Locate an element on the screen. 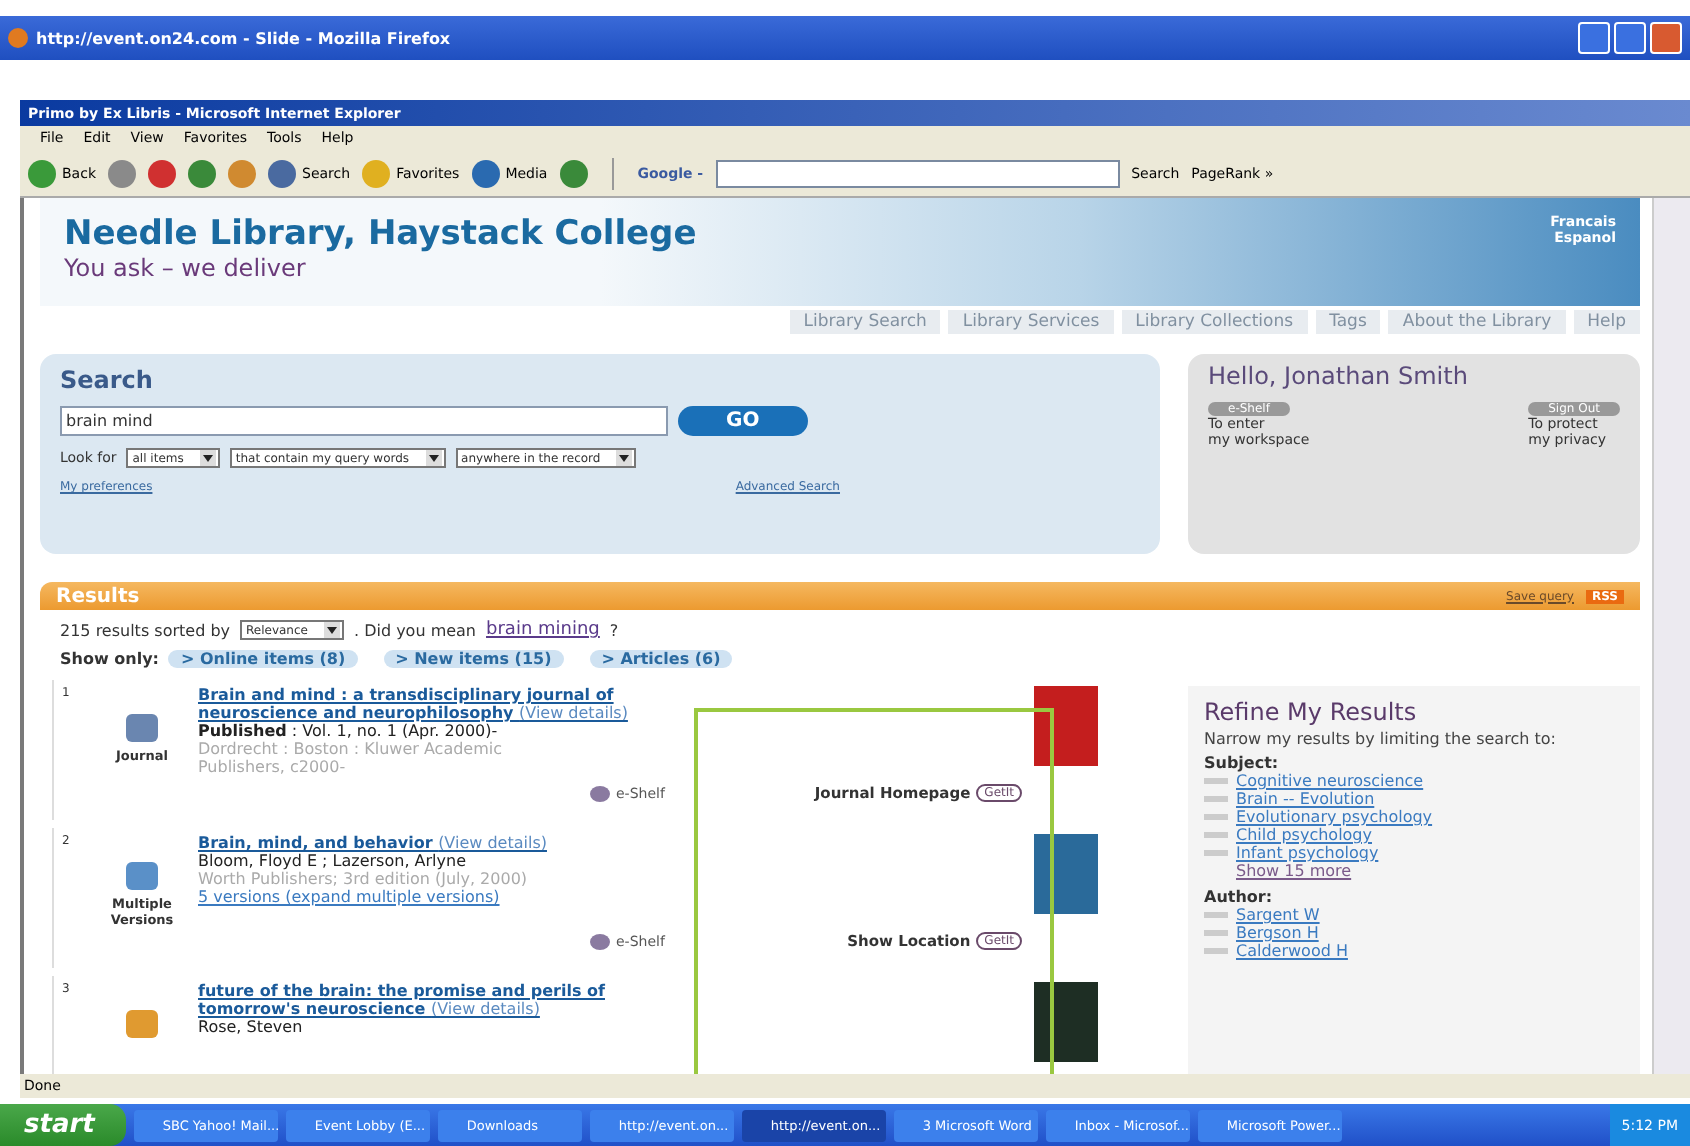 The height and width of the screenshot is (1146, 1690). filter-chip: > New items (15) is located at coordinates (473, 659).